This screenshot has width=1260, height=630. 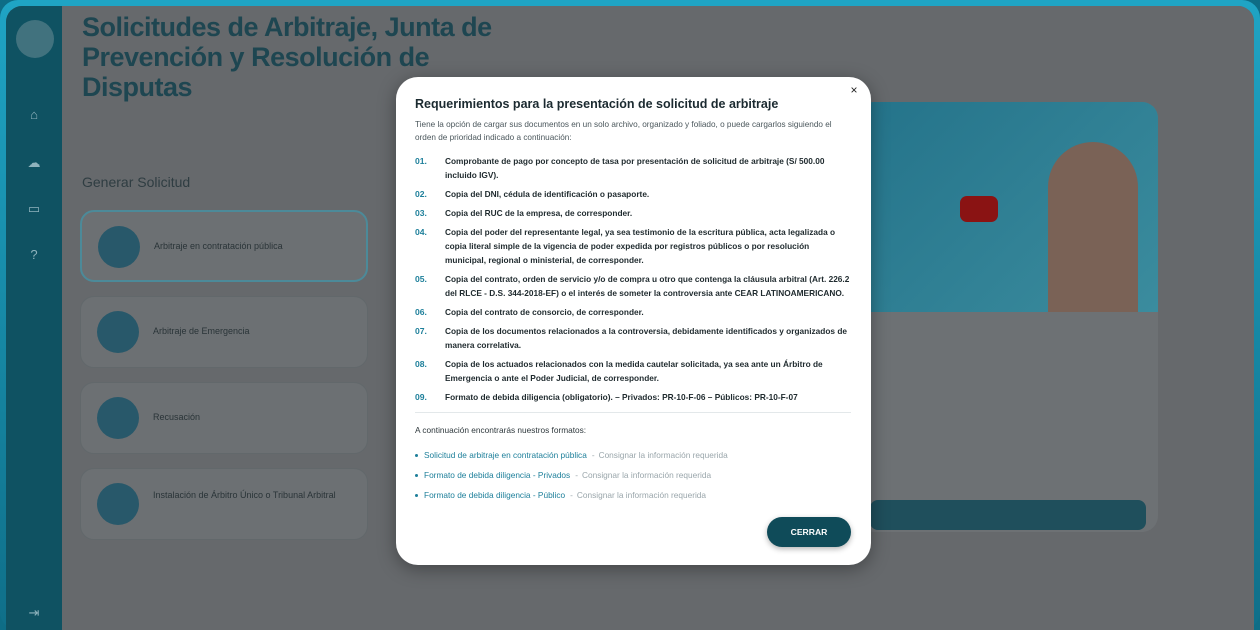 What do you see at coordinates (633, 412) in the screenshot?
I see `divider` at bounding box center [633, 412].